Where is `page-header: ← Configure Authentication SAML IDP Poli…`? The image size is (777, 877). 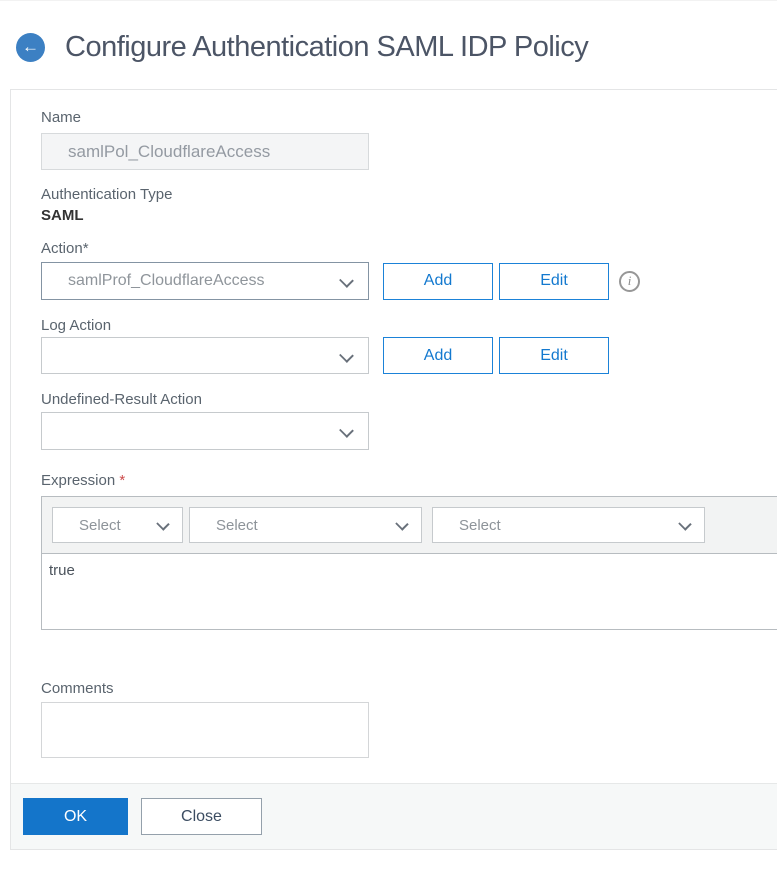 page-header: ← Configure Authentication SAML IDP Poli… is located at coordinates (388, 32).